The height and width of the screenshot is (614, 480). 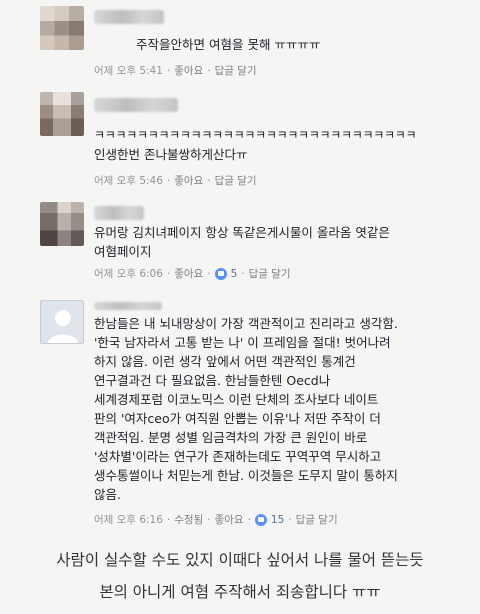 I want to click on comment-meta: 어제 오후 6:06 · 좋아요 · 5 · 답글 달기, so click(x=192, y=273).